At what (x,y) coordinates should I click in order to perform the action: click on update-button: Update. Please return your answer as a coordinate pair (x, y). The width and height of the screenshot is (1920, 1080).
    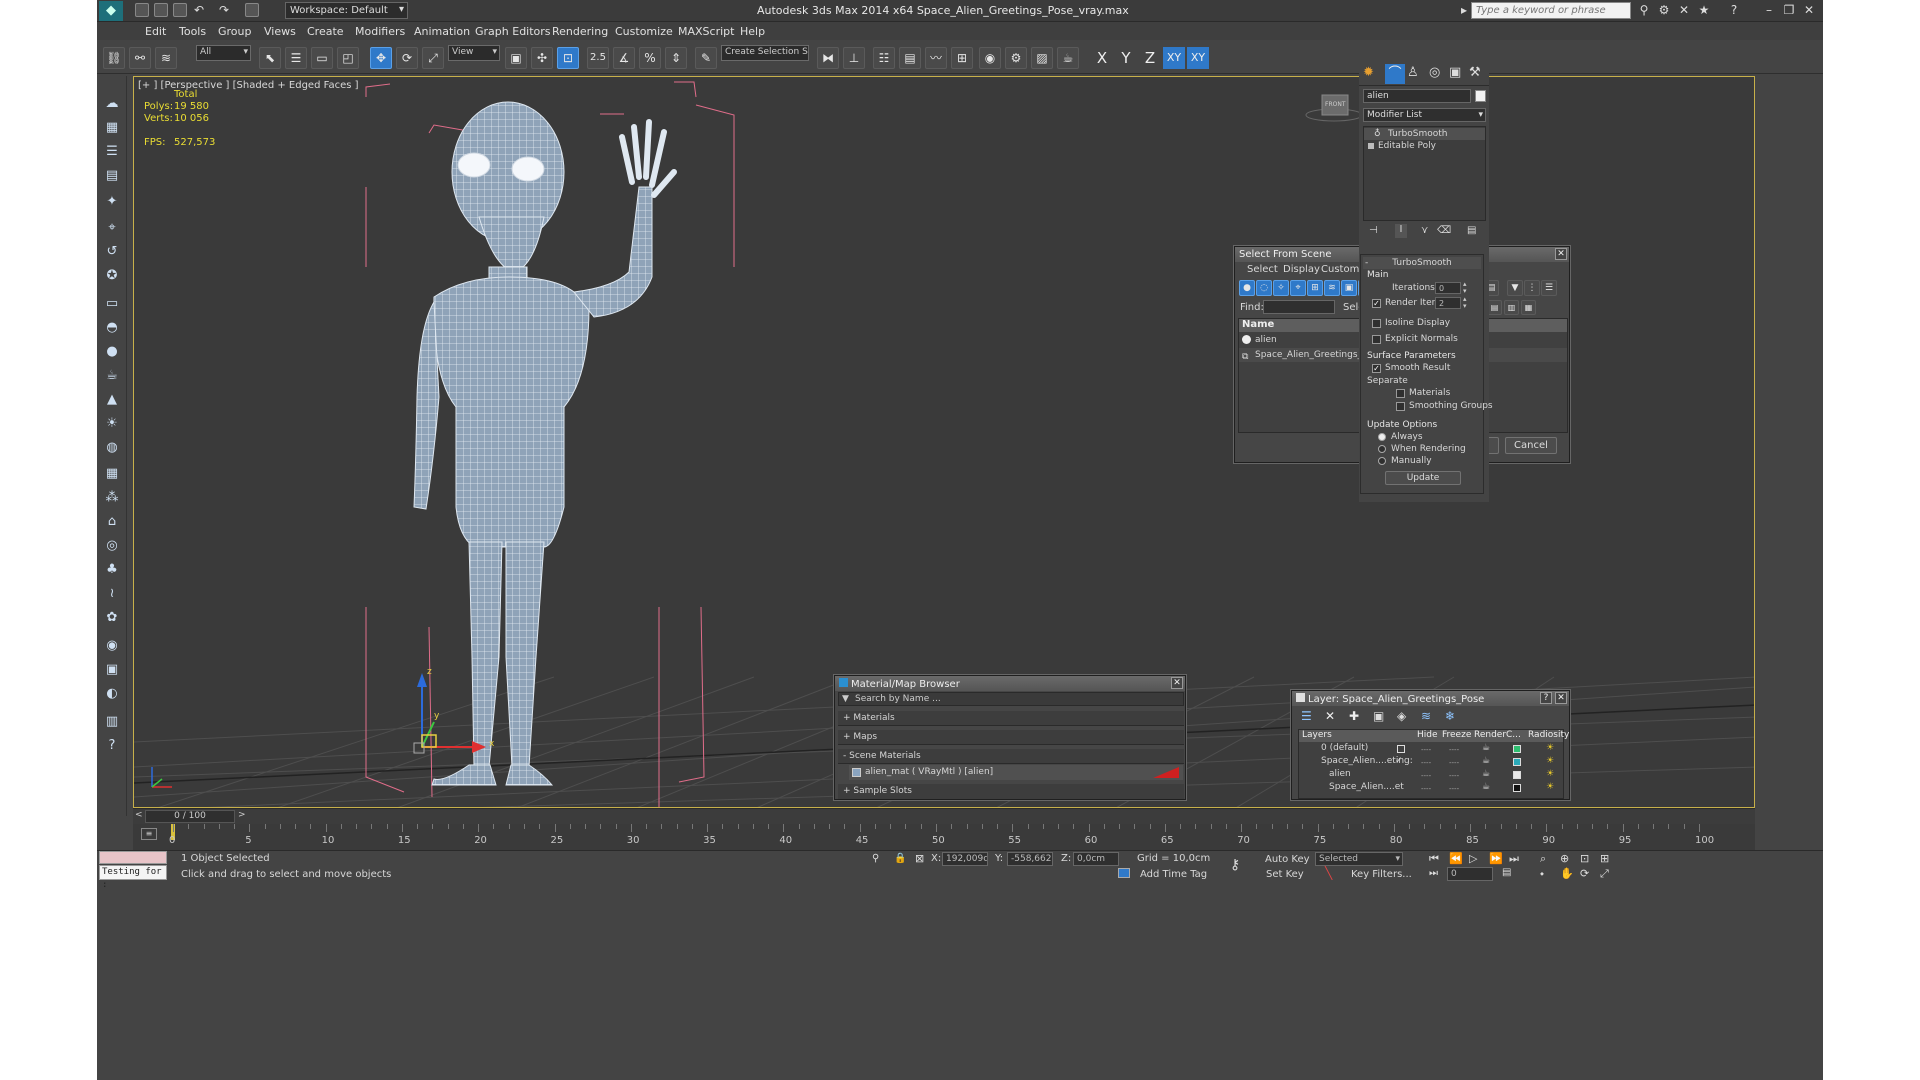
    Looking at the image, I should click on (1423, 478).